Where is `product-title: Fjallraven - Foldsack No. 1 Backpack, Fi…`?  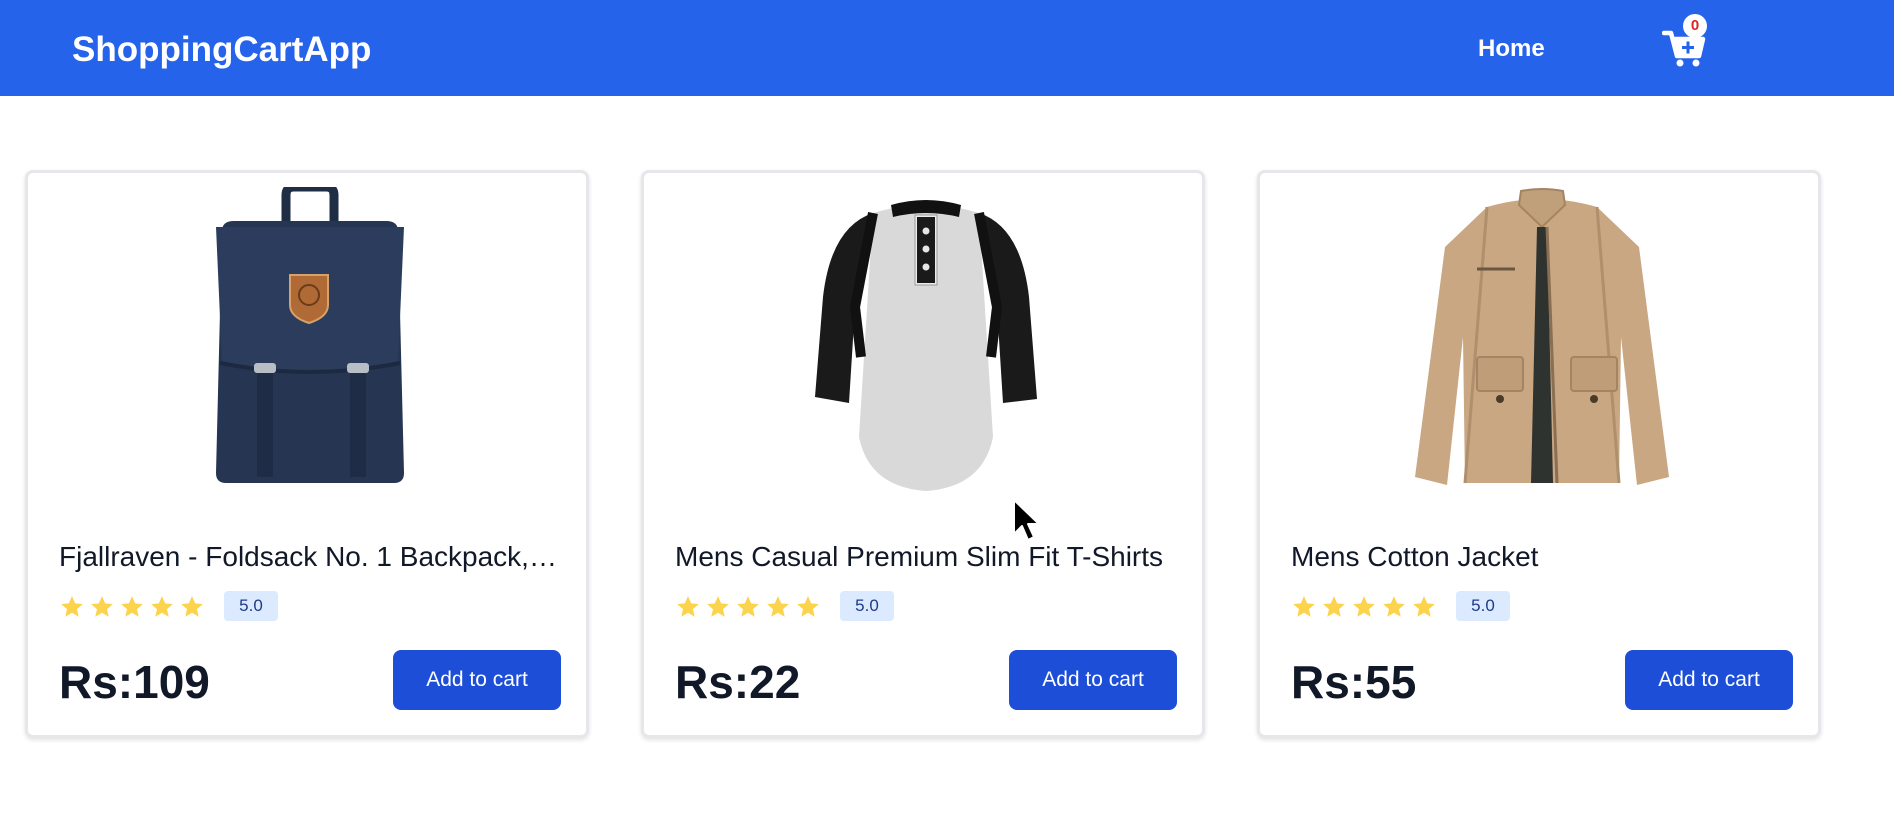
product-title: Fjallraven - Foldsack No. 1 Backpack, Fi… is located at coordinates (309, 557).